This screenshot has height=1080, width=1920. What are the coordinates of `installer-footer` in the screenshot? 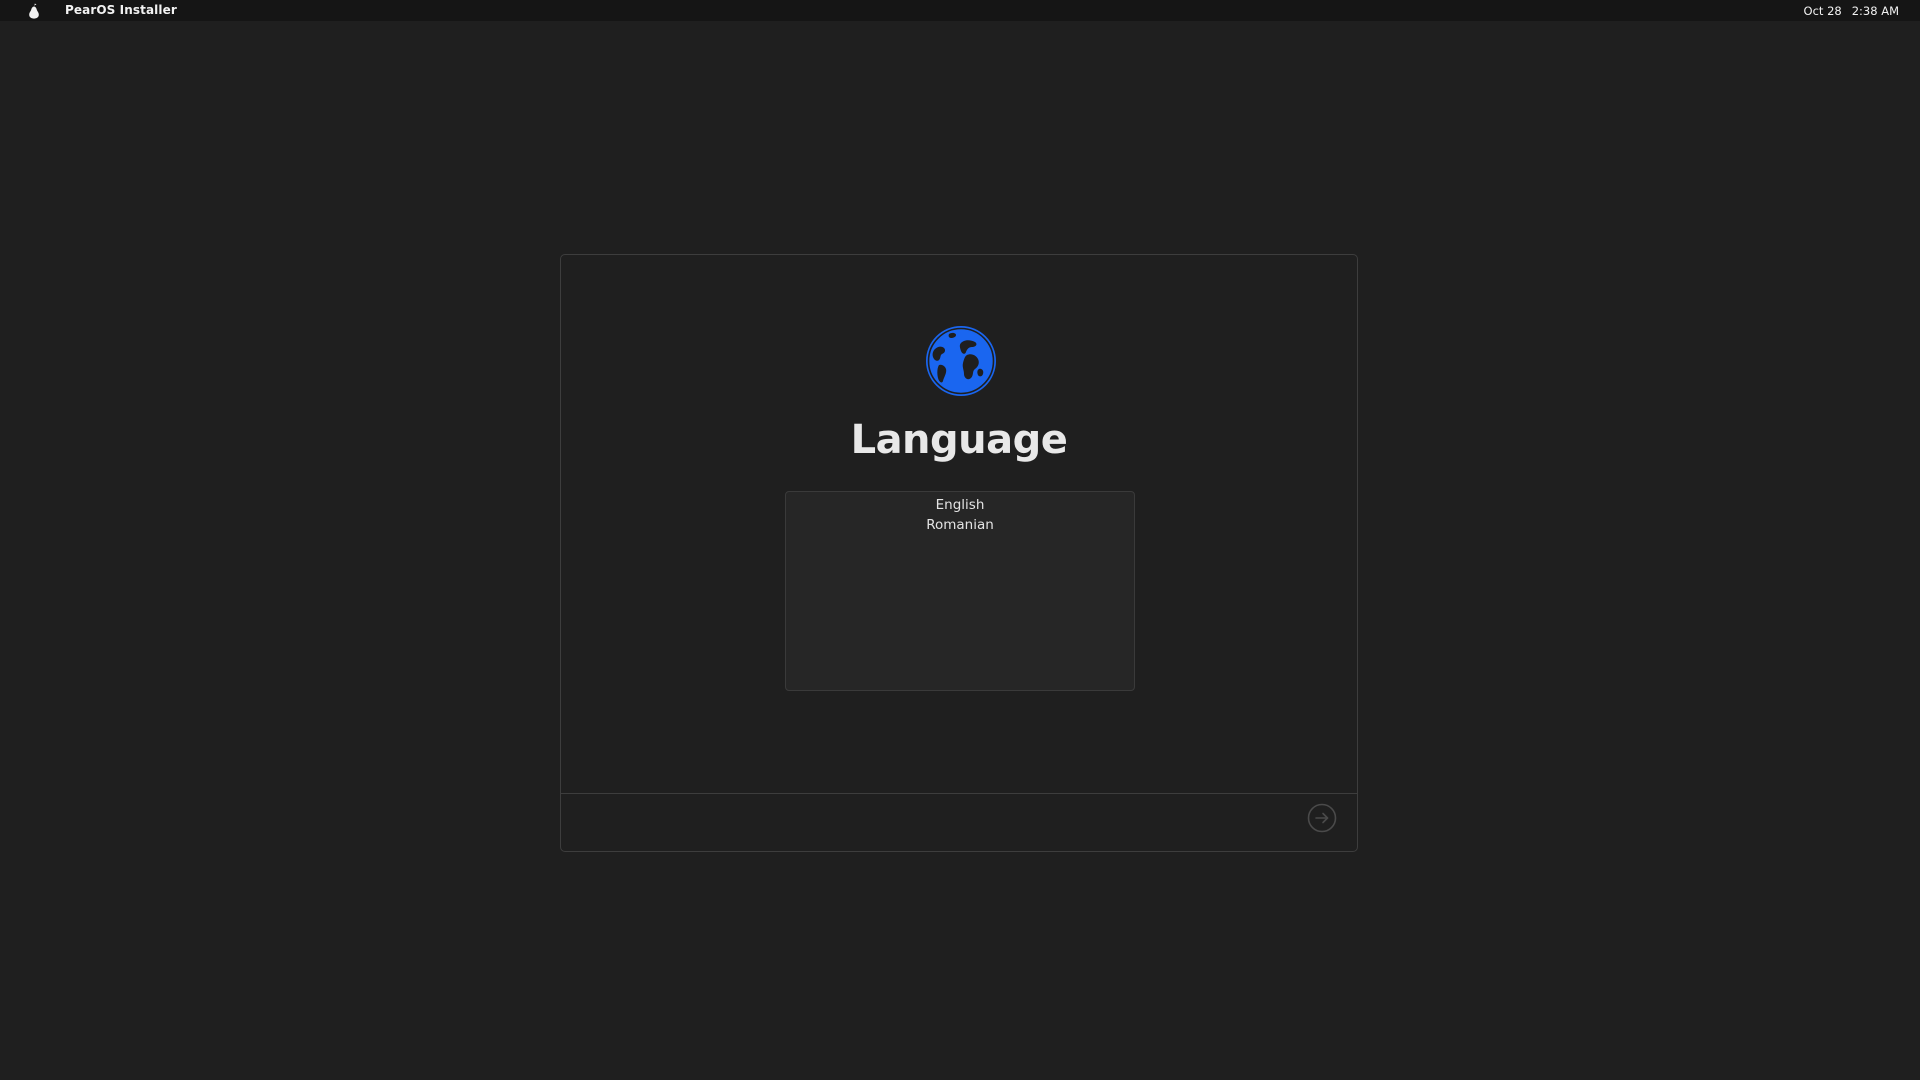 It's located at (959, 822).